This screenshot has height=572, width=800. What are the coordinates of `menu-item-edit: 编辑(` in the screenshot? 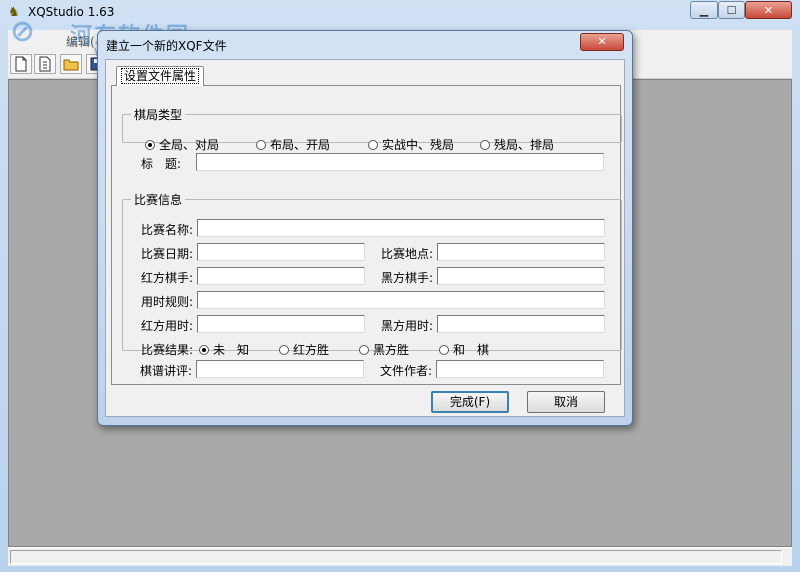 It's located at (80, 41).